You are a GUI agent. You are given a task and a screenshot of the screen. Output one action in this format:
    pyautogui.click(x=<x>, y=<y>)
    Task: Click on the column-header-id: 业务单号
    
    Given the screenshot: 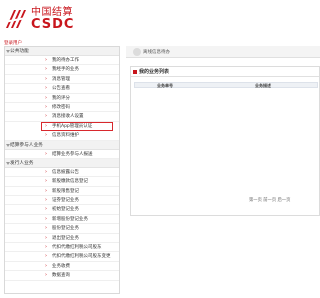 What is the action you would take?
    pyautogui.click(x=165, y=85)
    